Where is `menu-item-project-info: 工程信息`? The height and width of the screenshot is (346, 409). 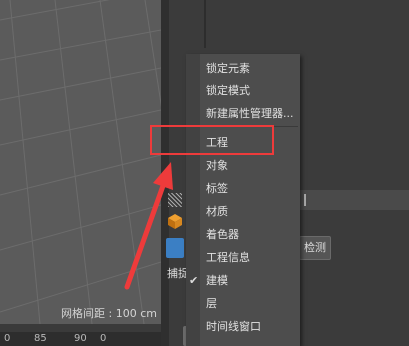 menu-item-project-info: 工程信息 is located at coordinates (243, 258).